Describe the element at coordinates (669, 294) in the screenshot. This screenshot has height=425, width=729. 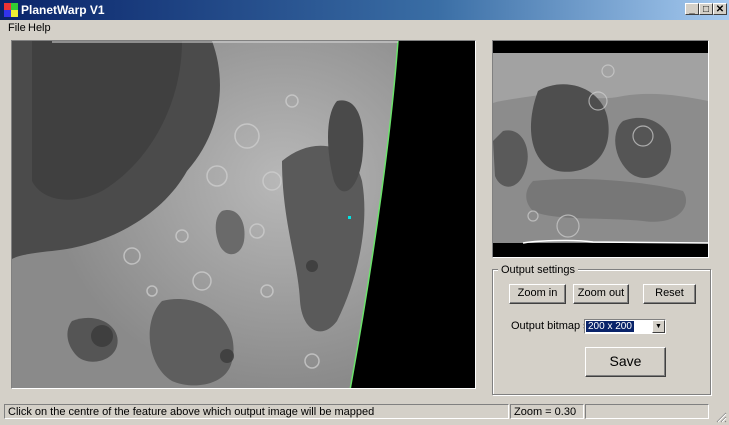
I see `reset-button: Reset` at that location.